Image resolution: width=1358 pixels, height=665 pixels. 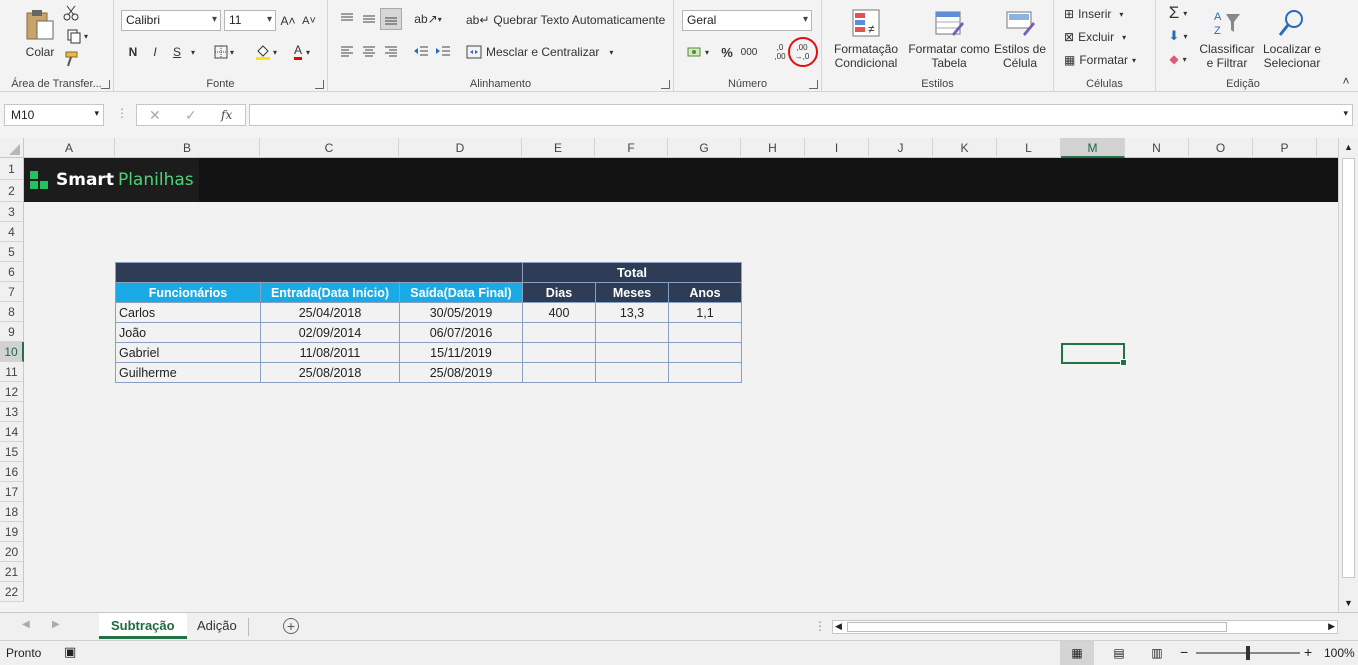 I want to click on row-header: 1, so click(x=12, y=169).